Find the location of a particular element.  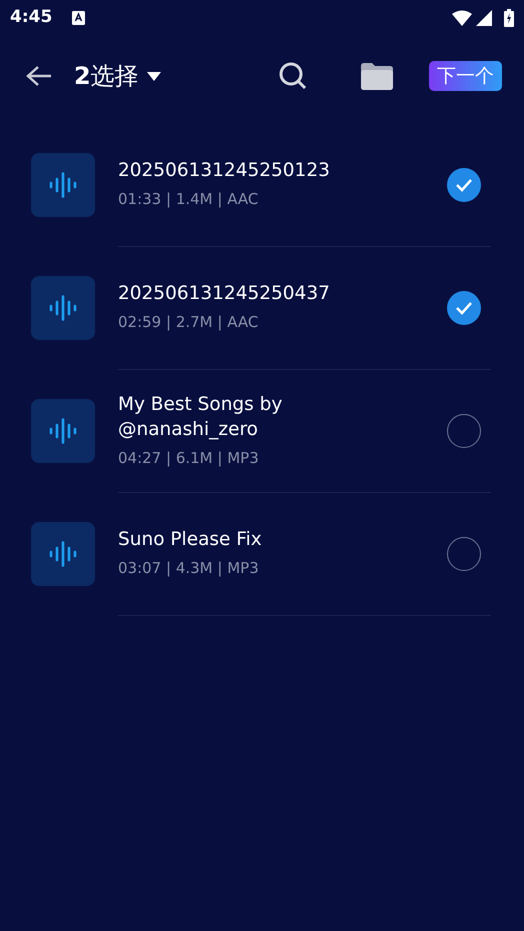

folder-icon is located at coordinates (377, 76).